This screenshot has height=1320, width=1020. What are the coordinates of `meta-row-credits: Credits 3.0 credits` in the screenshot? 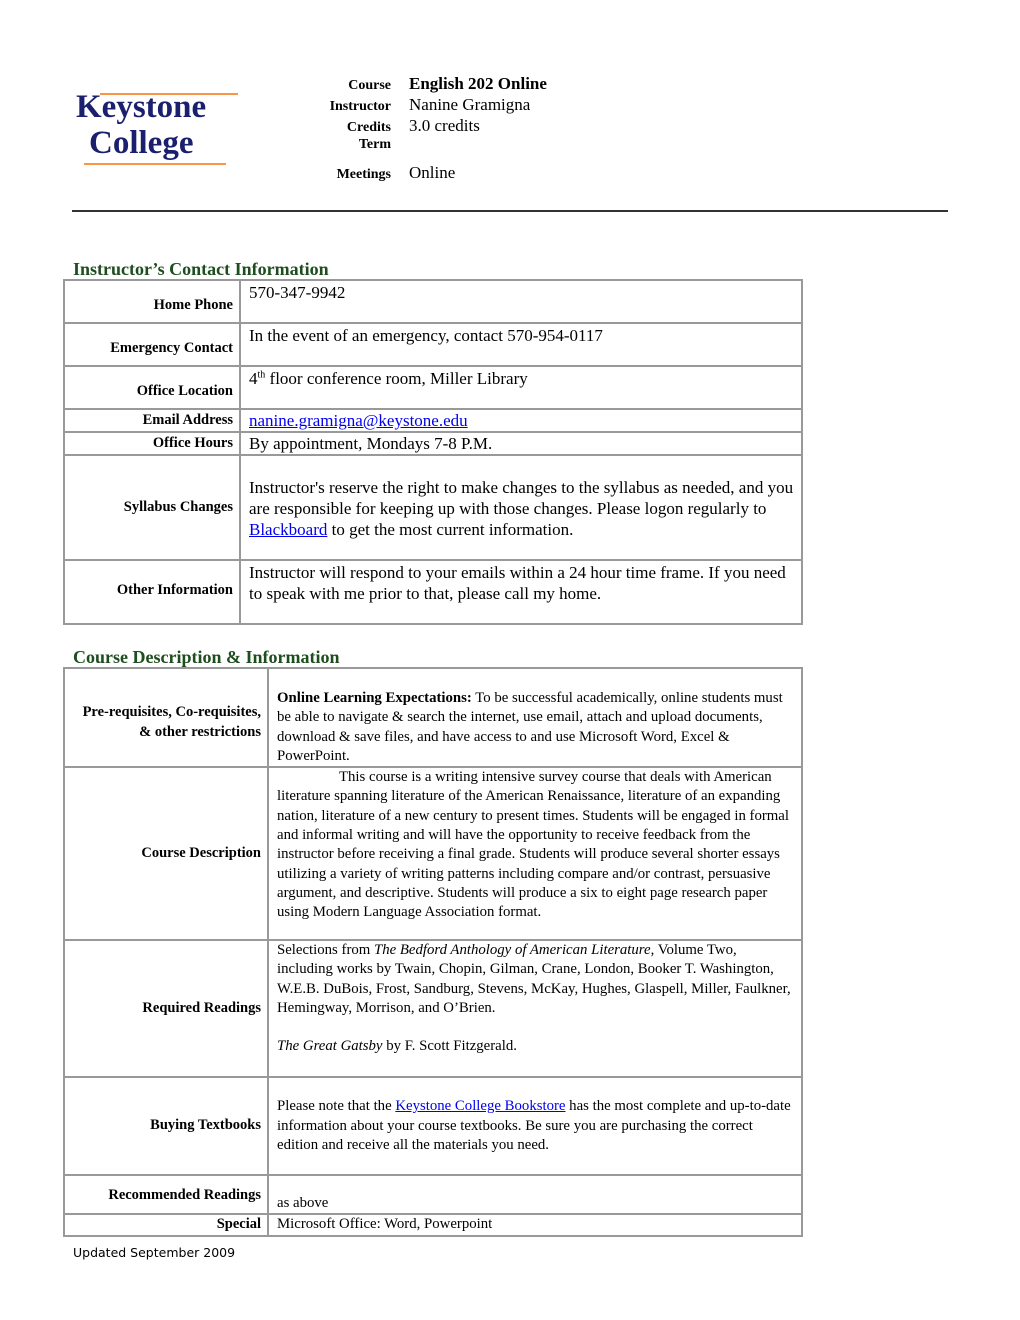 It's located at (423, 126).